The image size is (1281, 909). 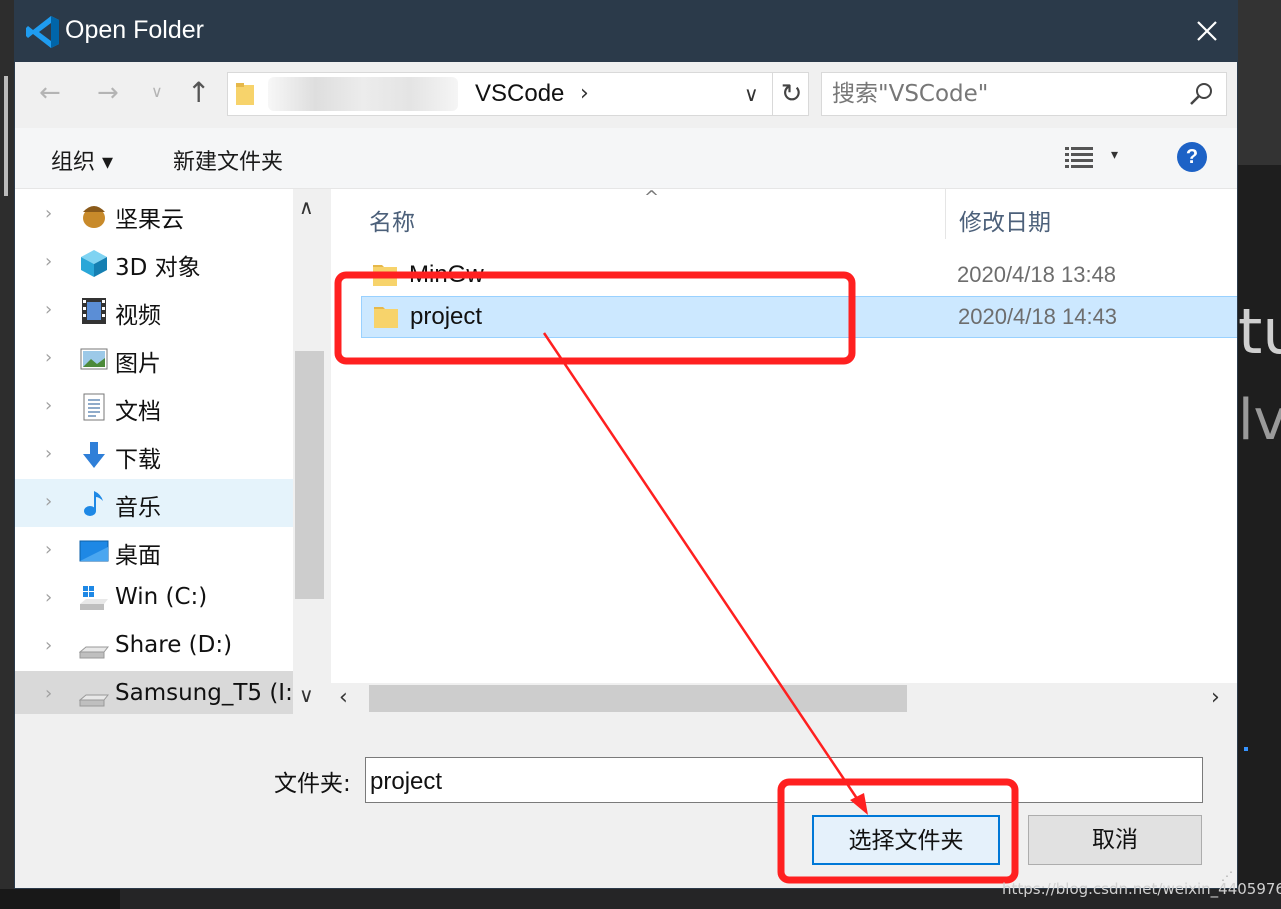 What do you see at coordinates (1259, 82) in the screenshot?
I see `background-topbar` at bounding box center [1259, 82].